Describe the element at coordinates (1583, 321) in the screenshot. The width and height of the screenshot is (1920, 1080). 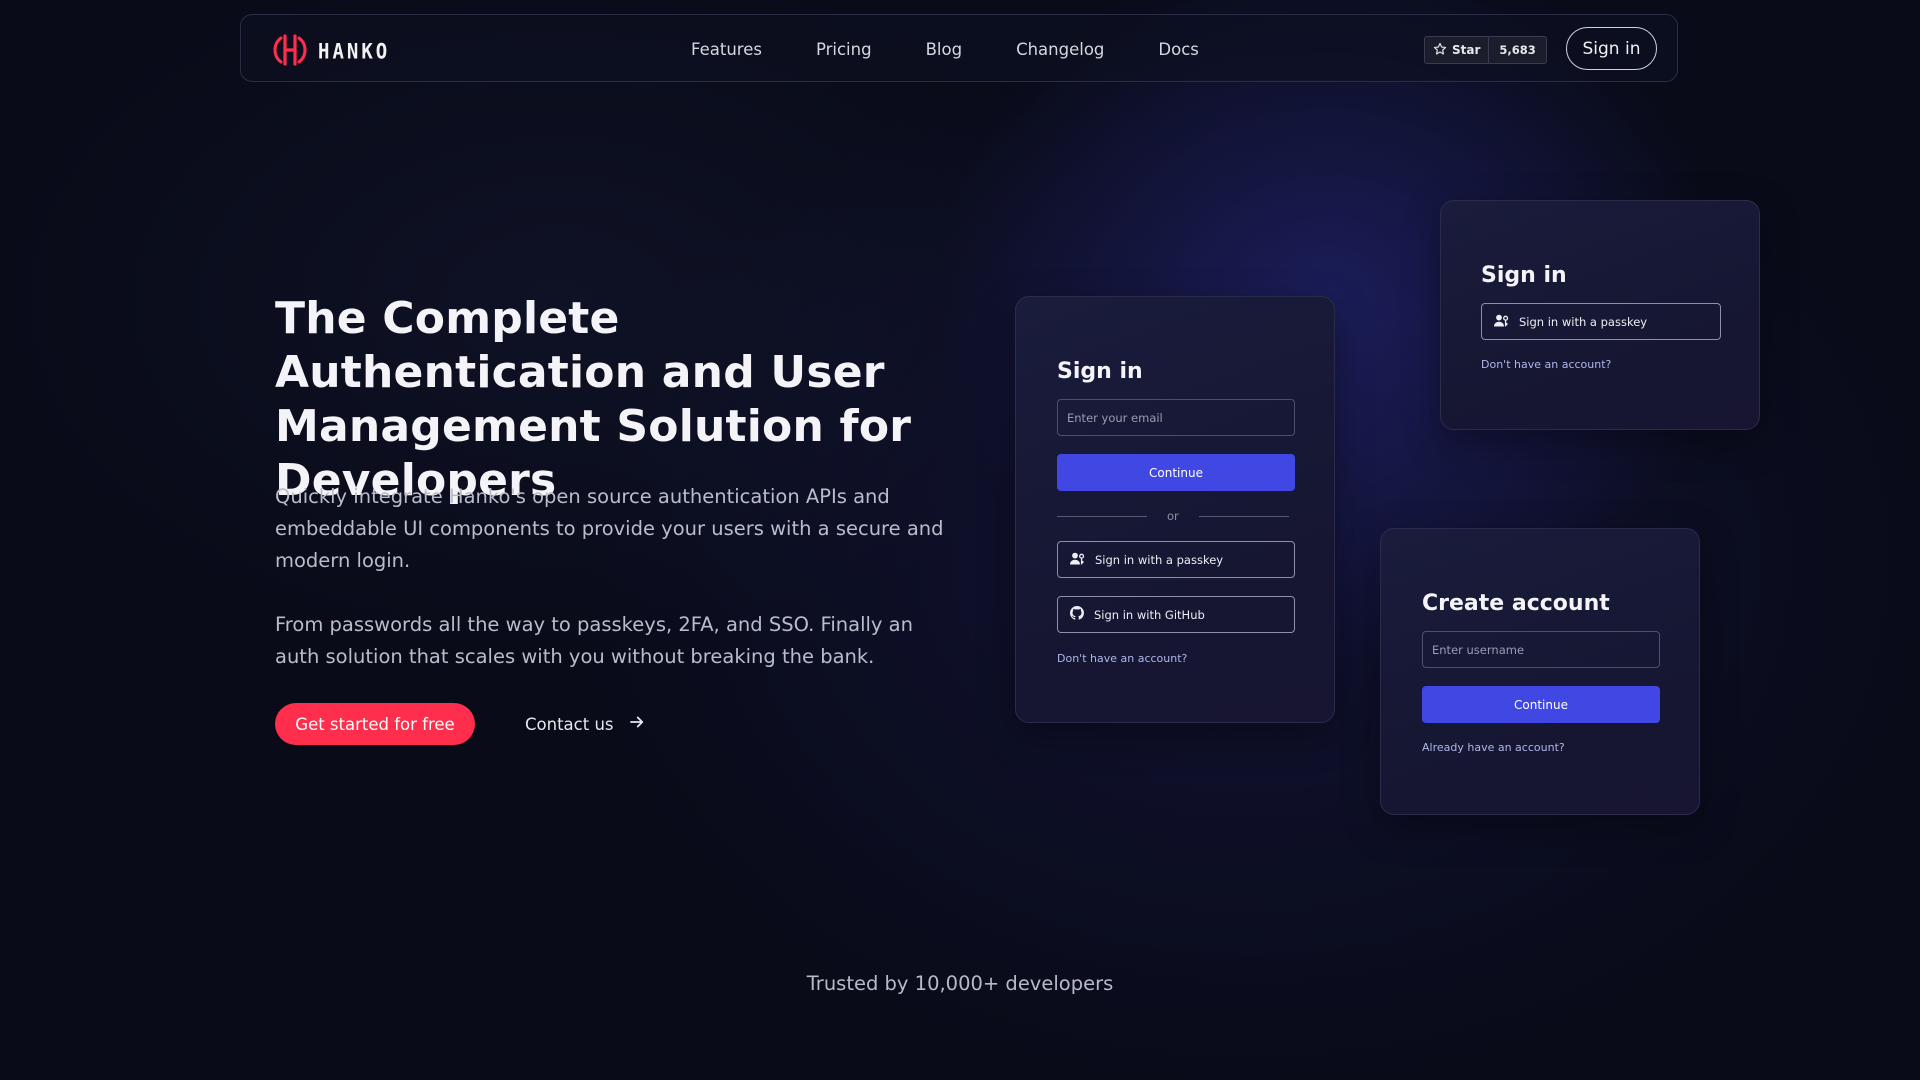
I see `passkey-signin-label-secondary: Sign in with a passkey` at that location.